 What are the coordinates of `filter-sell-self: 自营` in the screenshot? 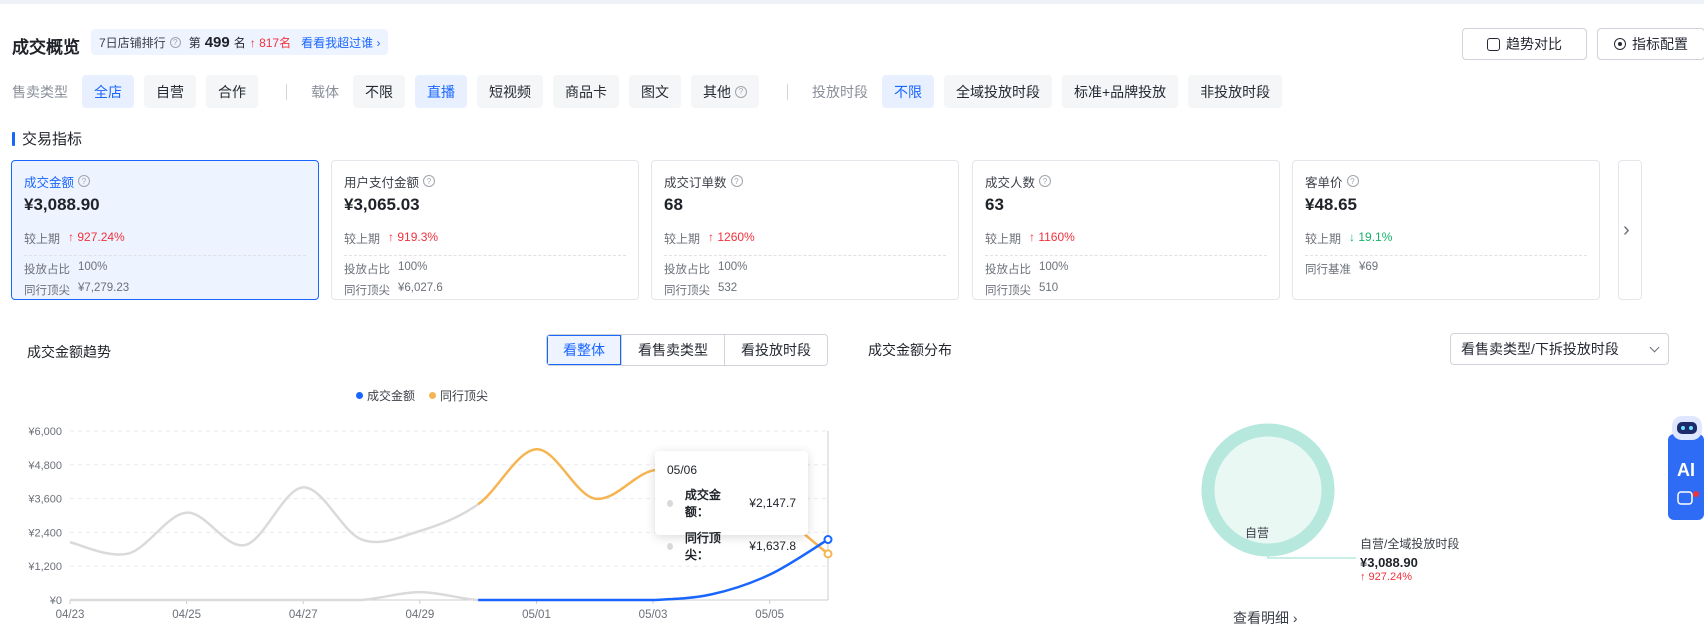 It's located at (170, 91).